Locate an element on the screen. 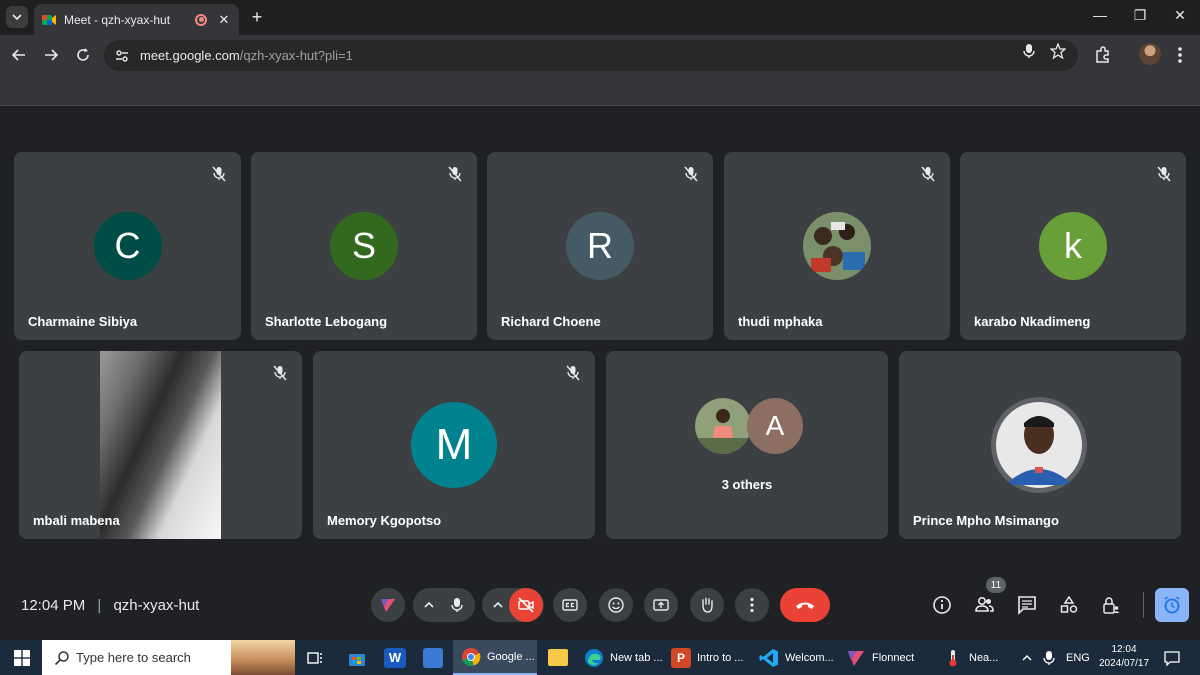 This screenshot has height=675, width=1200. activities-button is located at coordinates (1069, 605).